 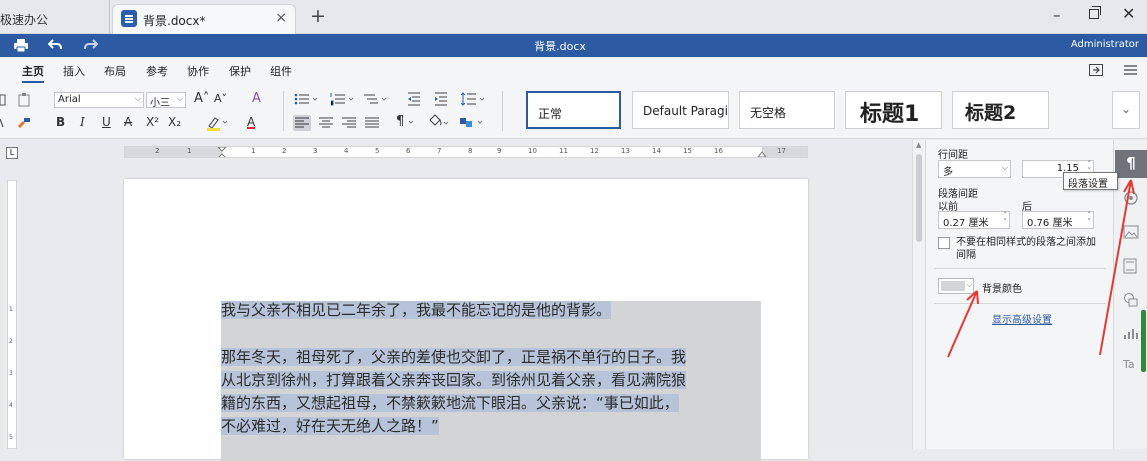 I want to click on styles-expand-button: ⌄, so click(x=1126, y=110).